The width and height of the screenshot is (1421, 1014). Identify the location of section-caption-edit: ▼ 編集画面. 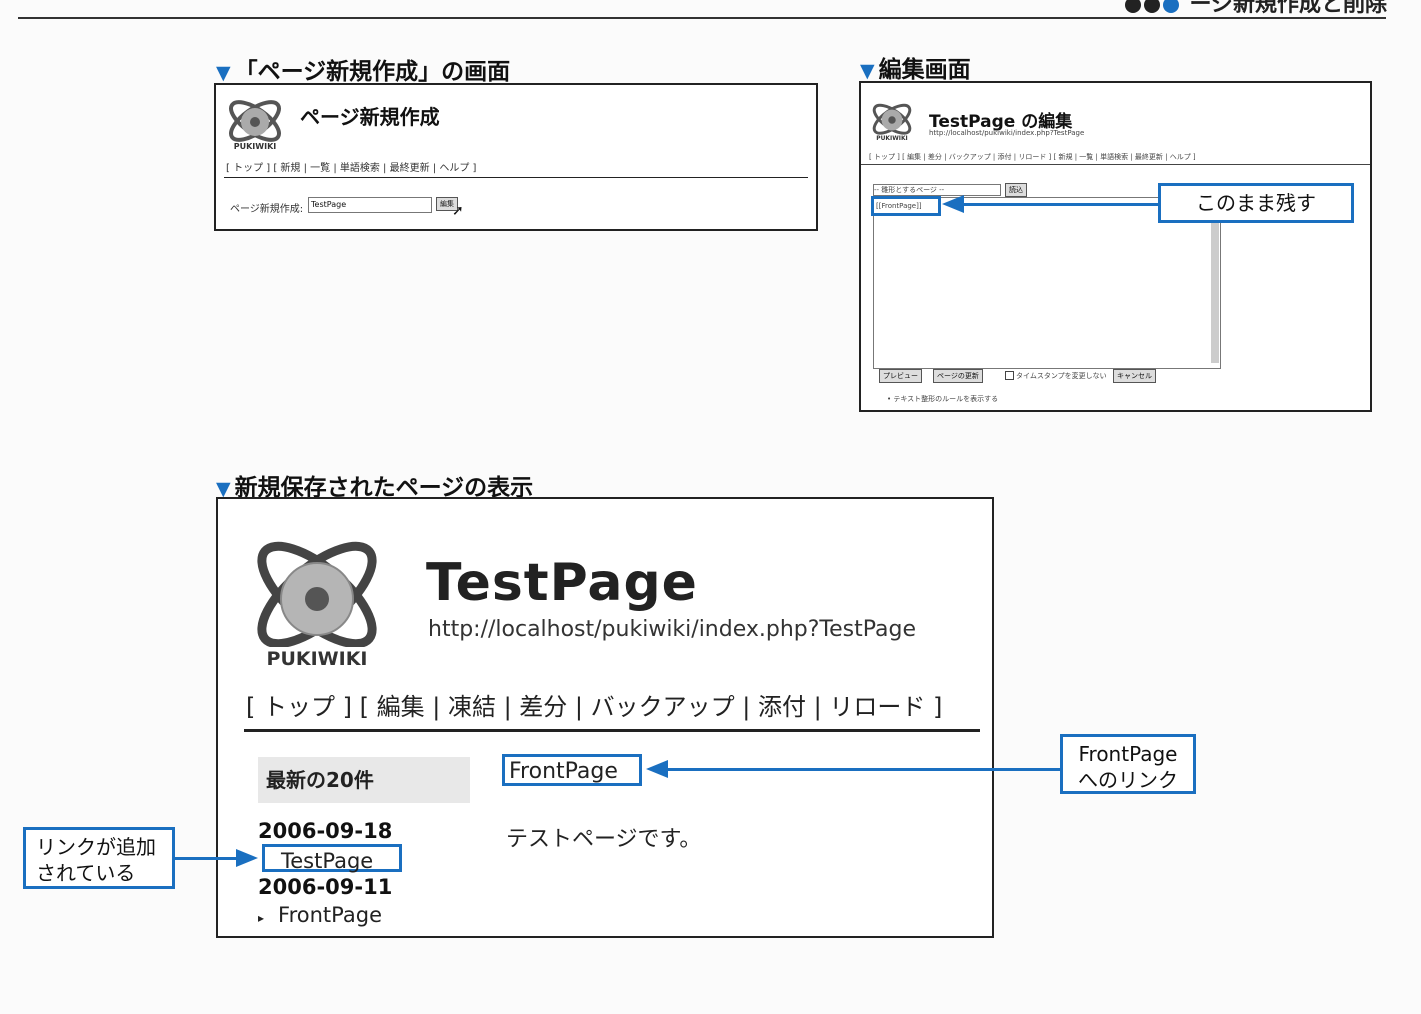
(915, 70).